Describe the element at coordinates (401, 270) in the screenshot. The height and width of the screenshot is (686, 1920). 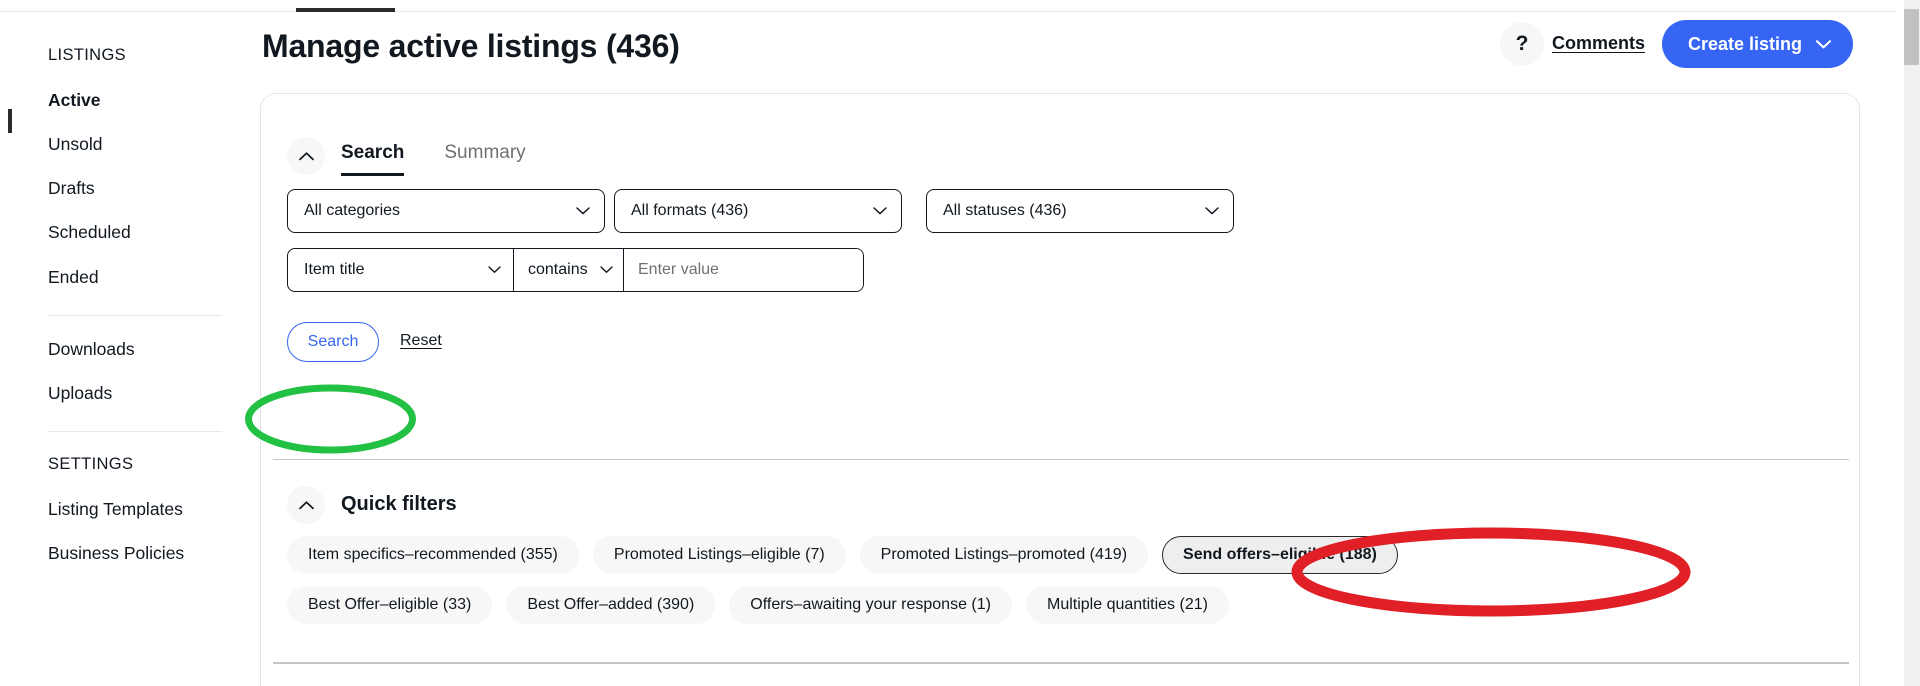
I see `criteria-field-select: Item title` at that location.